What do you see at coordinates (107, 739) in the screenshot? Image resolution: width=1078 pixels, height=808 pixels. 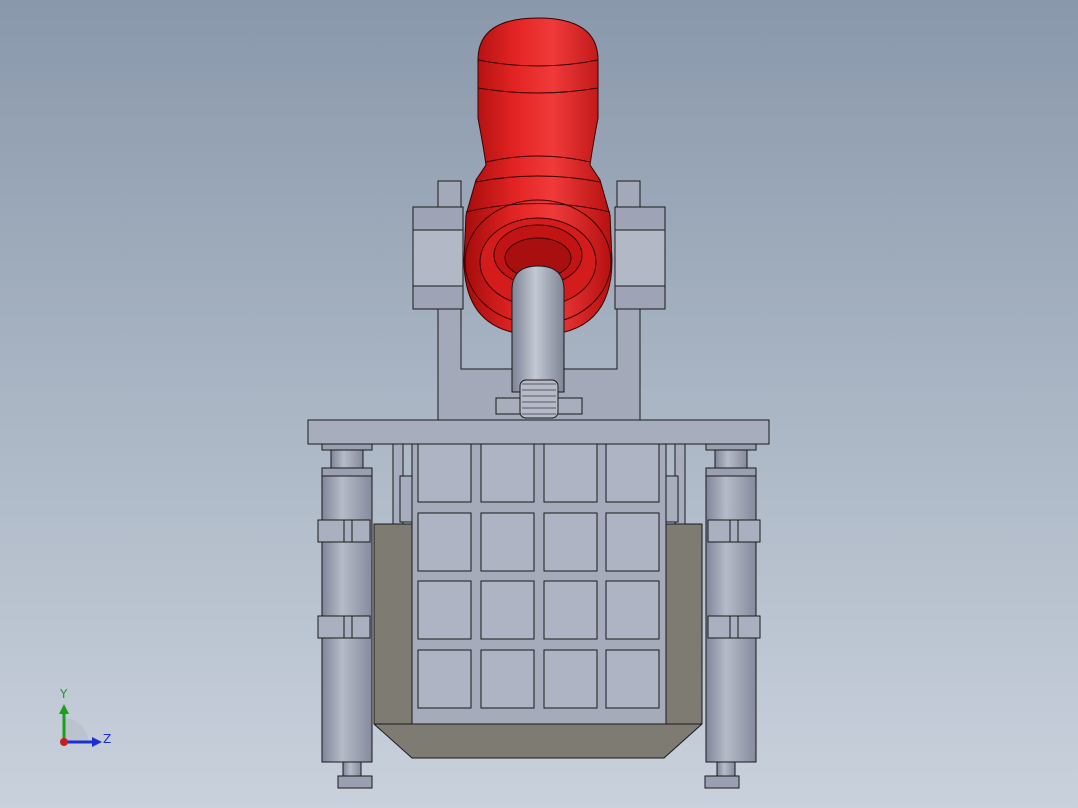 I see `z-axis-label: Z` at bounding box center [107, 739].